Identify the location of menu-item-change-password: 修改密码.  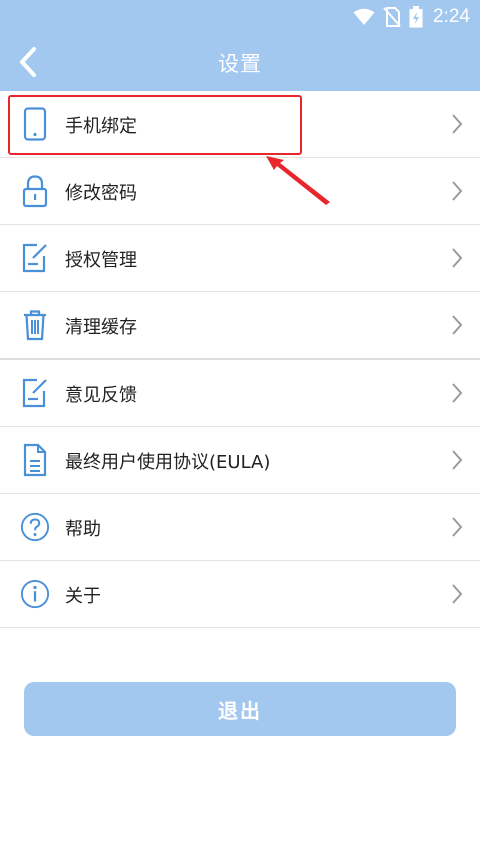
(240, 191).